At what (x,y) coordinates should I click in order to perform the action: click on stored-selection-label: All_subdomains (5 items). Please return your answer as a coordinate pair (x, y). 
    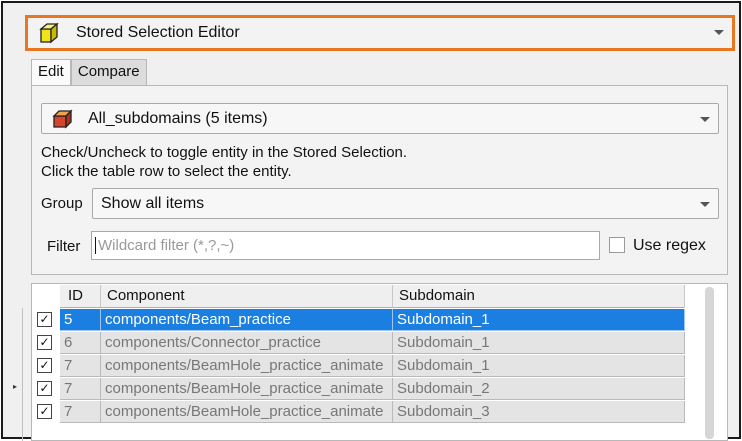
    Looking at the image, I should click on (178, 118).